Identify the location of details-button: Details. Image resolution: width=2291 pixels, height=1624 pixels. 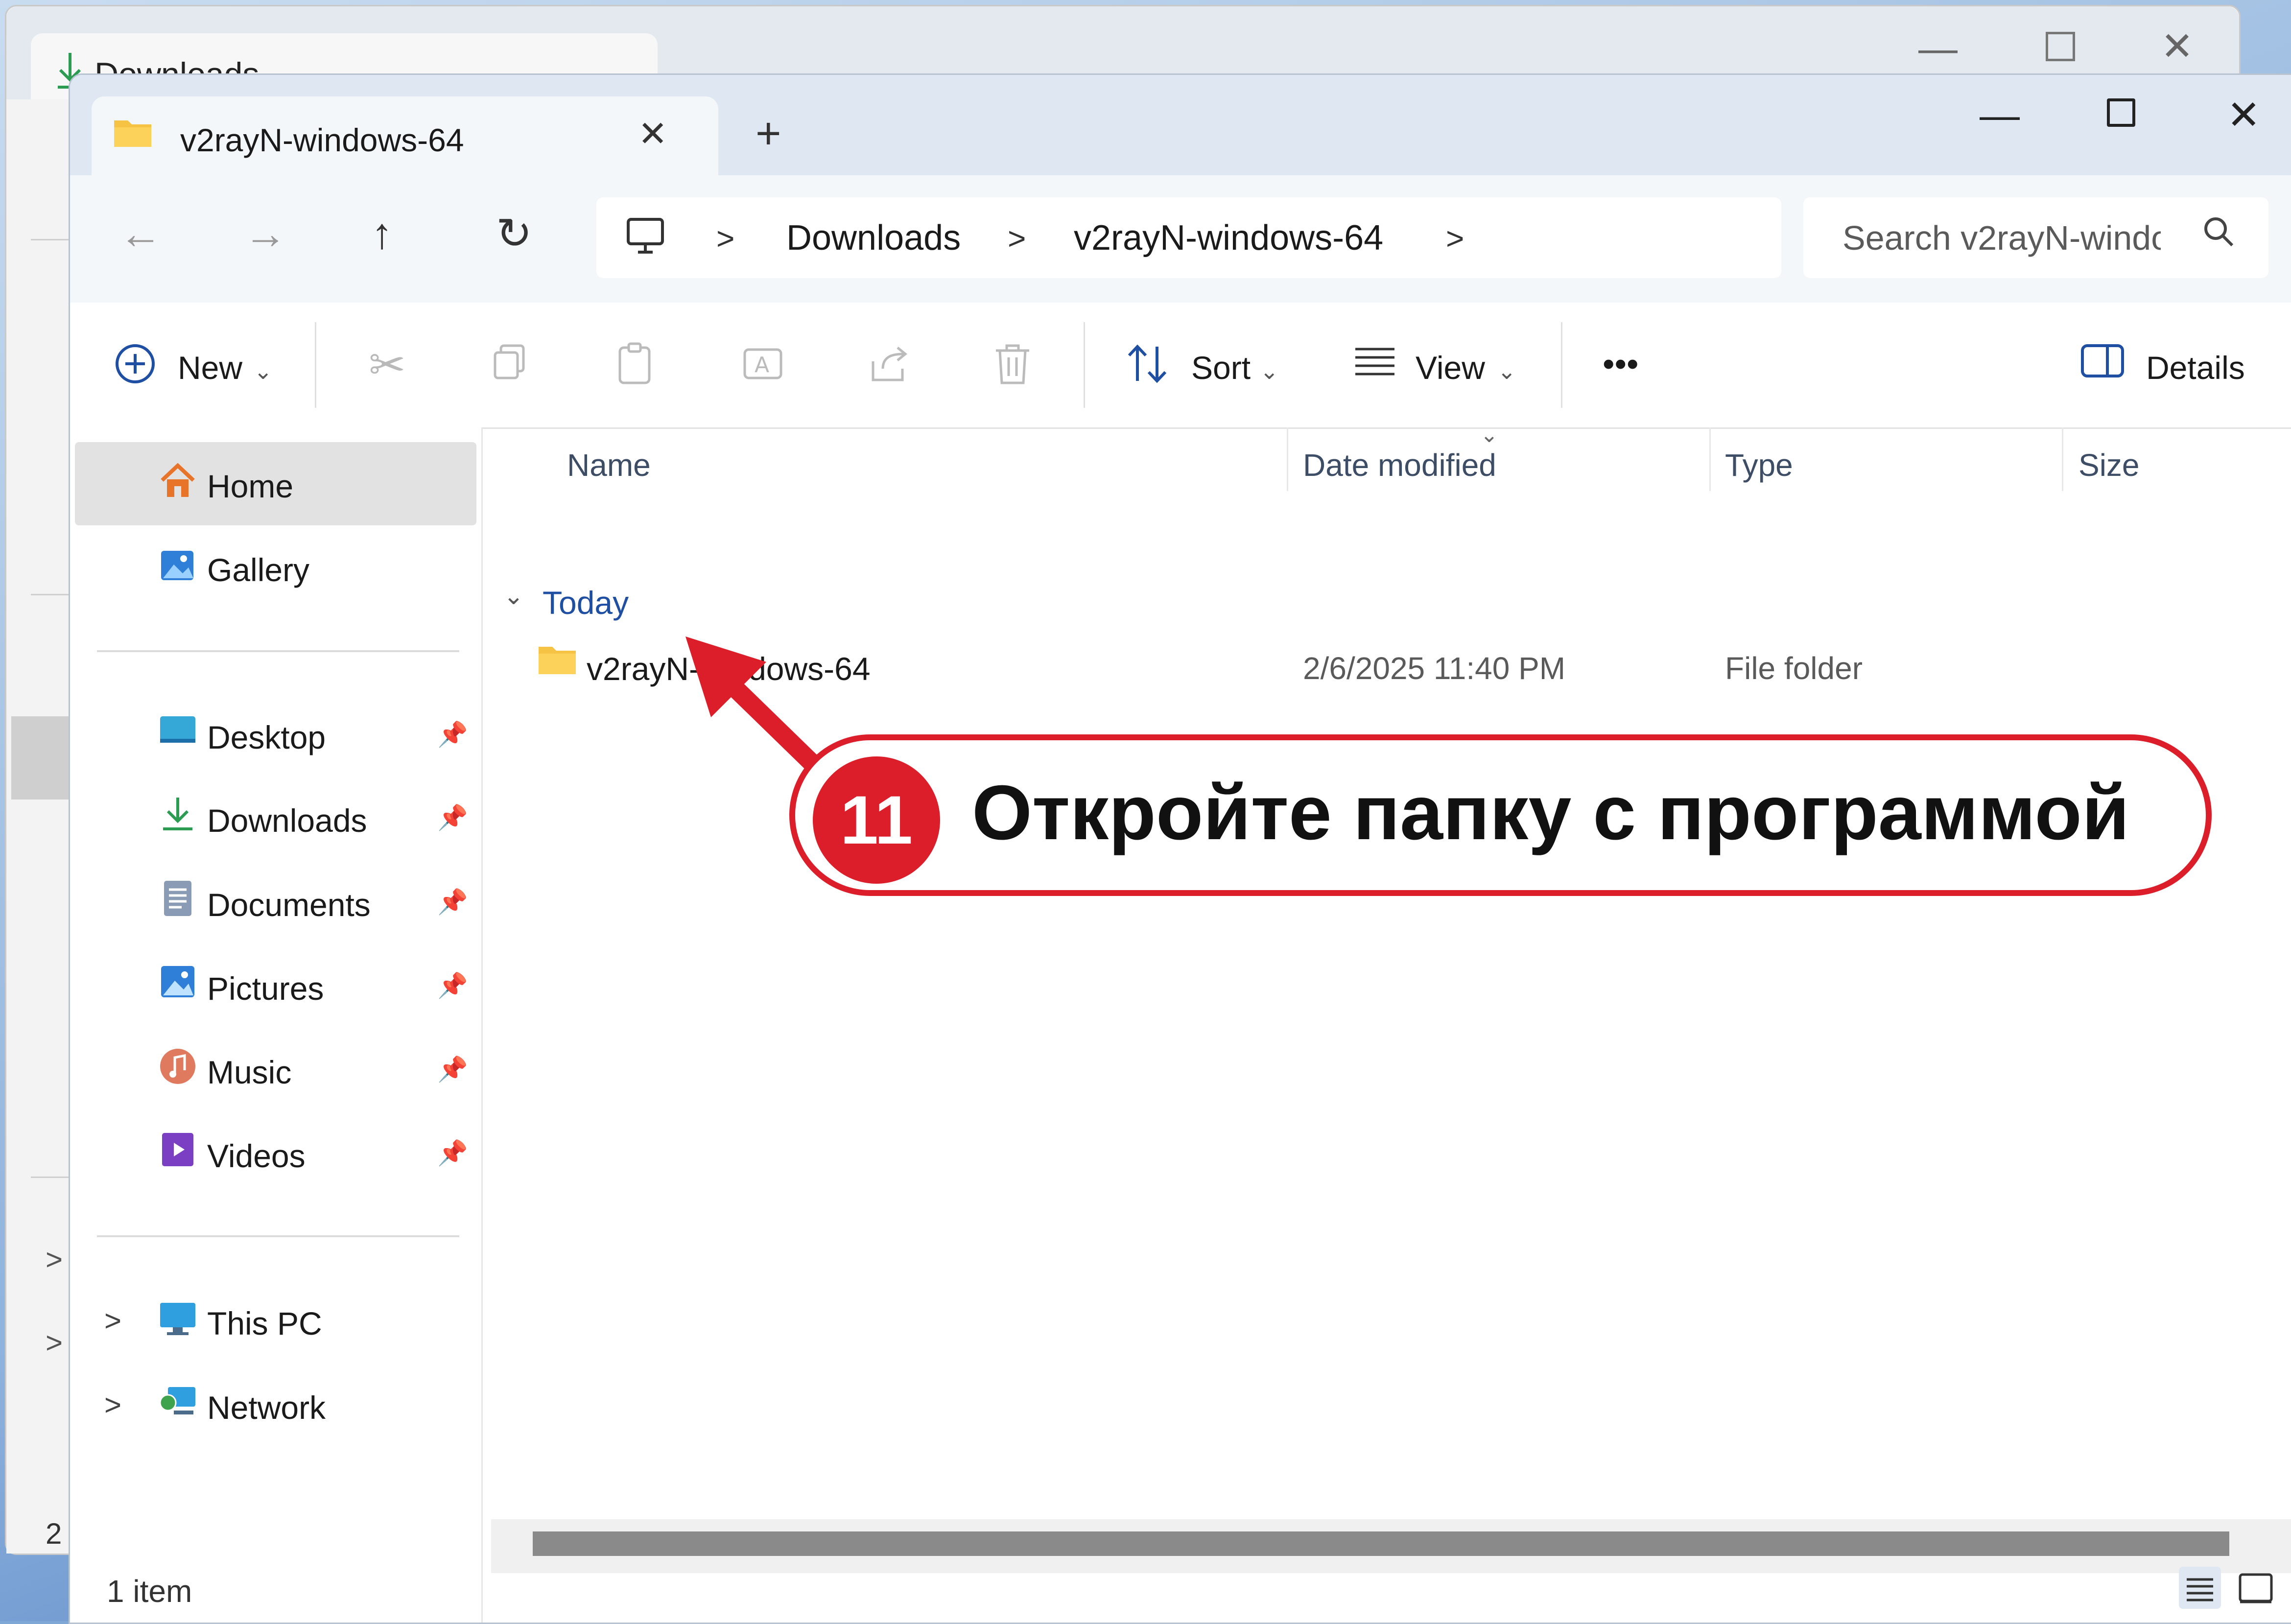
(2195, 367).